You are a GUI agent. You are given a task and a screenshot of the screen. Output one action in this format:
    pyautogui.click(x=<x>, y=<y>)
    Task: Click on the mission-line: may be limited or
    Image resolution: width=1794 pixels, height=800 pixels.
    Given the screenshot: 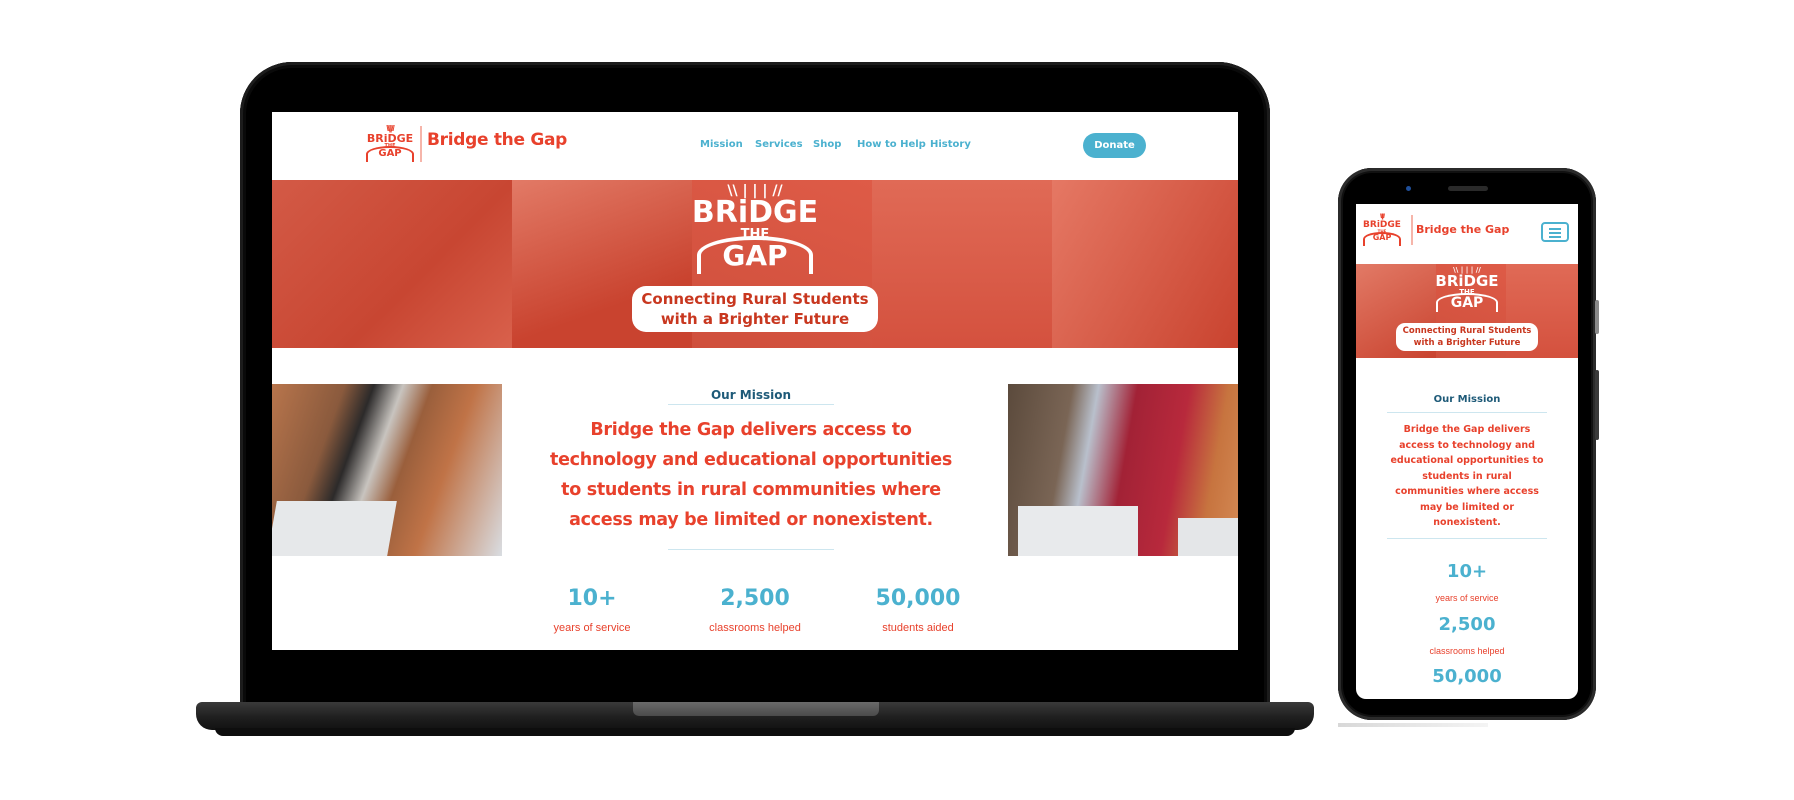 What is the action you would take?
    pyautogui.click(x=1467, y=507)
    